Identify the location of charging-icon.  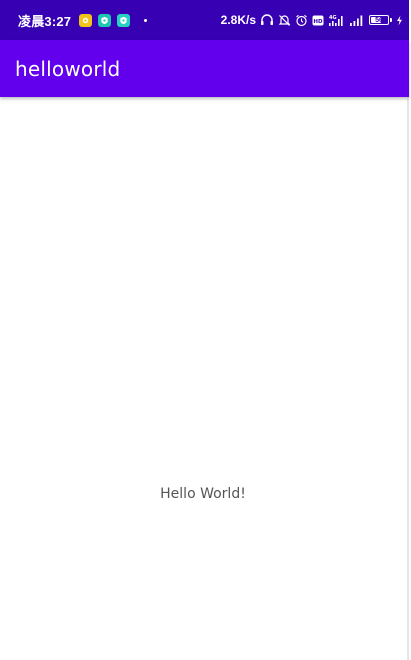
(399, 20).